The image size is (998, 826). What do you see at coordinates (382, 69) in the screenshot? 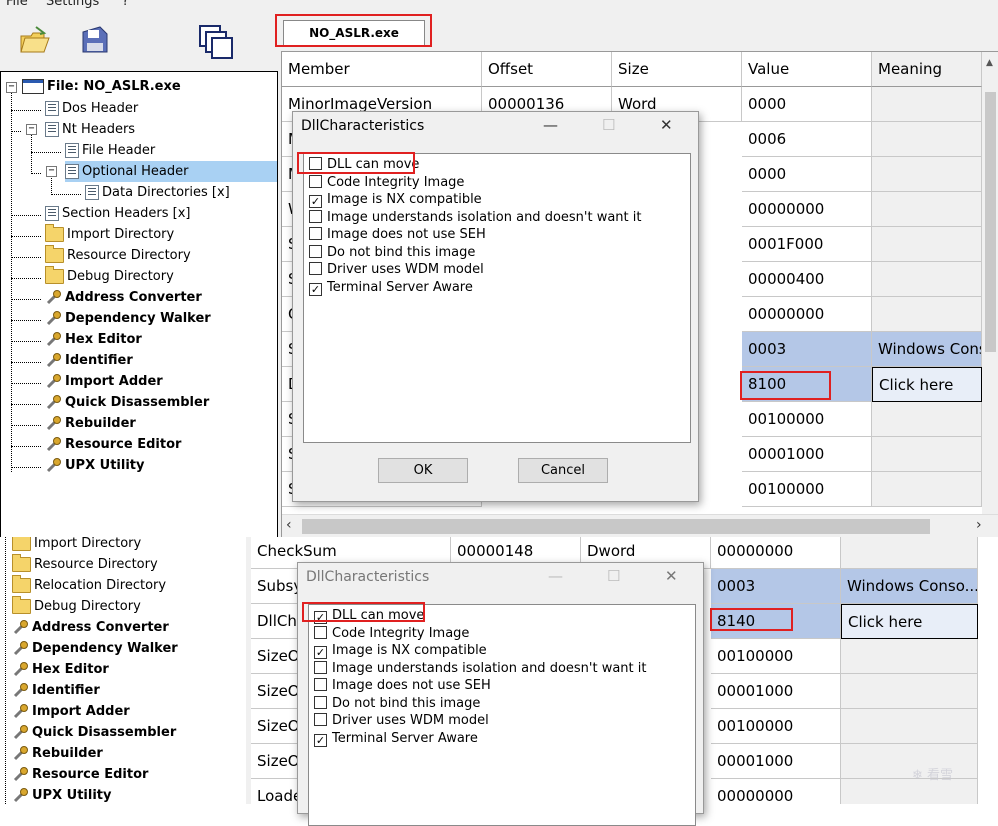
I see `column-header-member: Member` at bounding box center [382, 69].